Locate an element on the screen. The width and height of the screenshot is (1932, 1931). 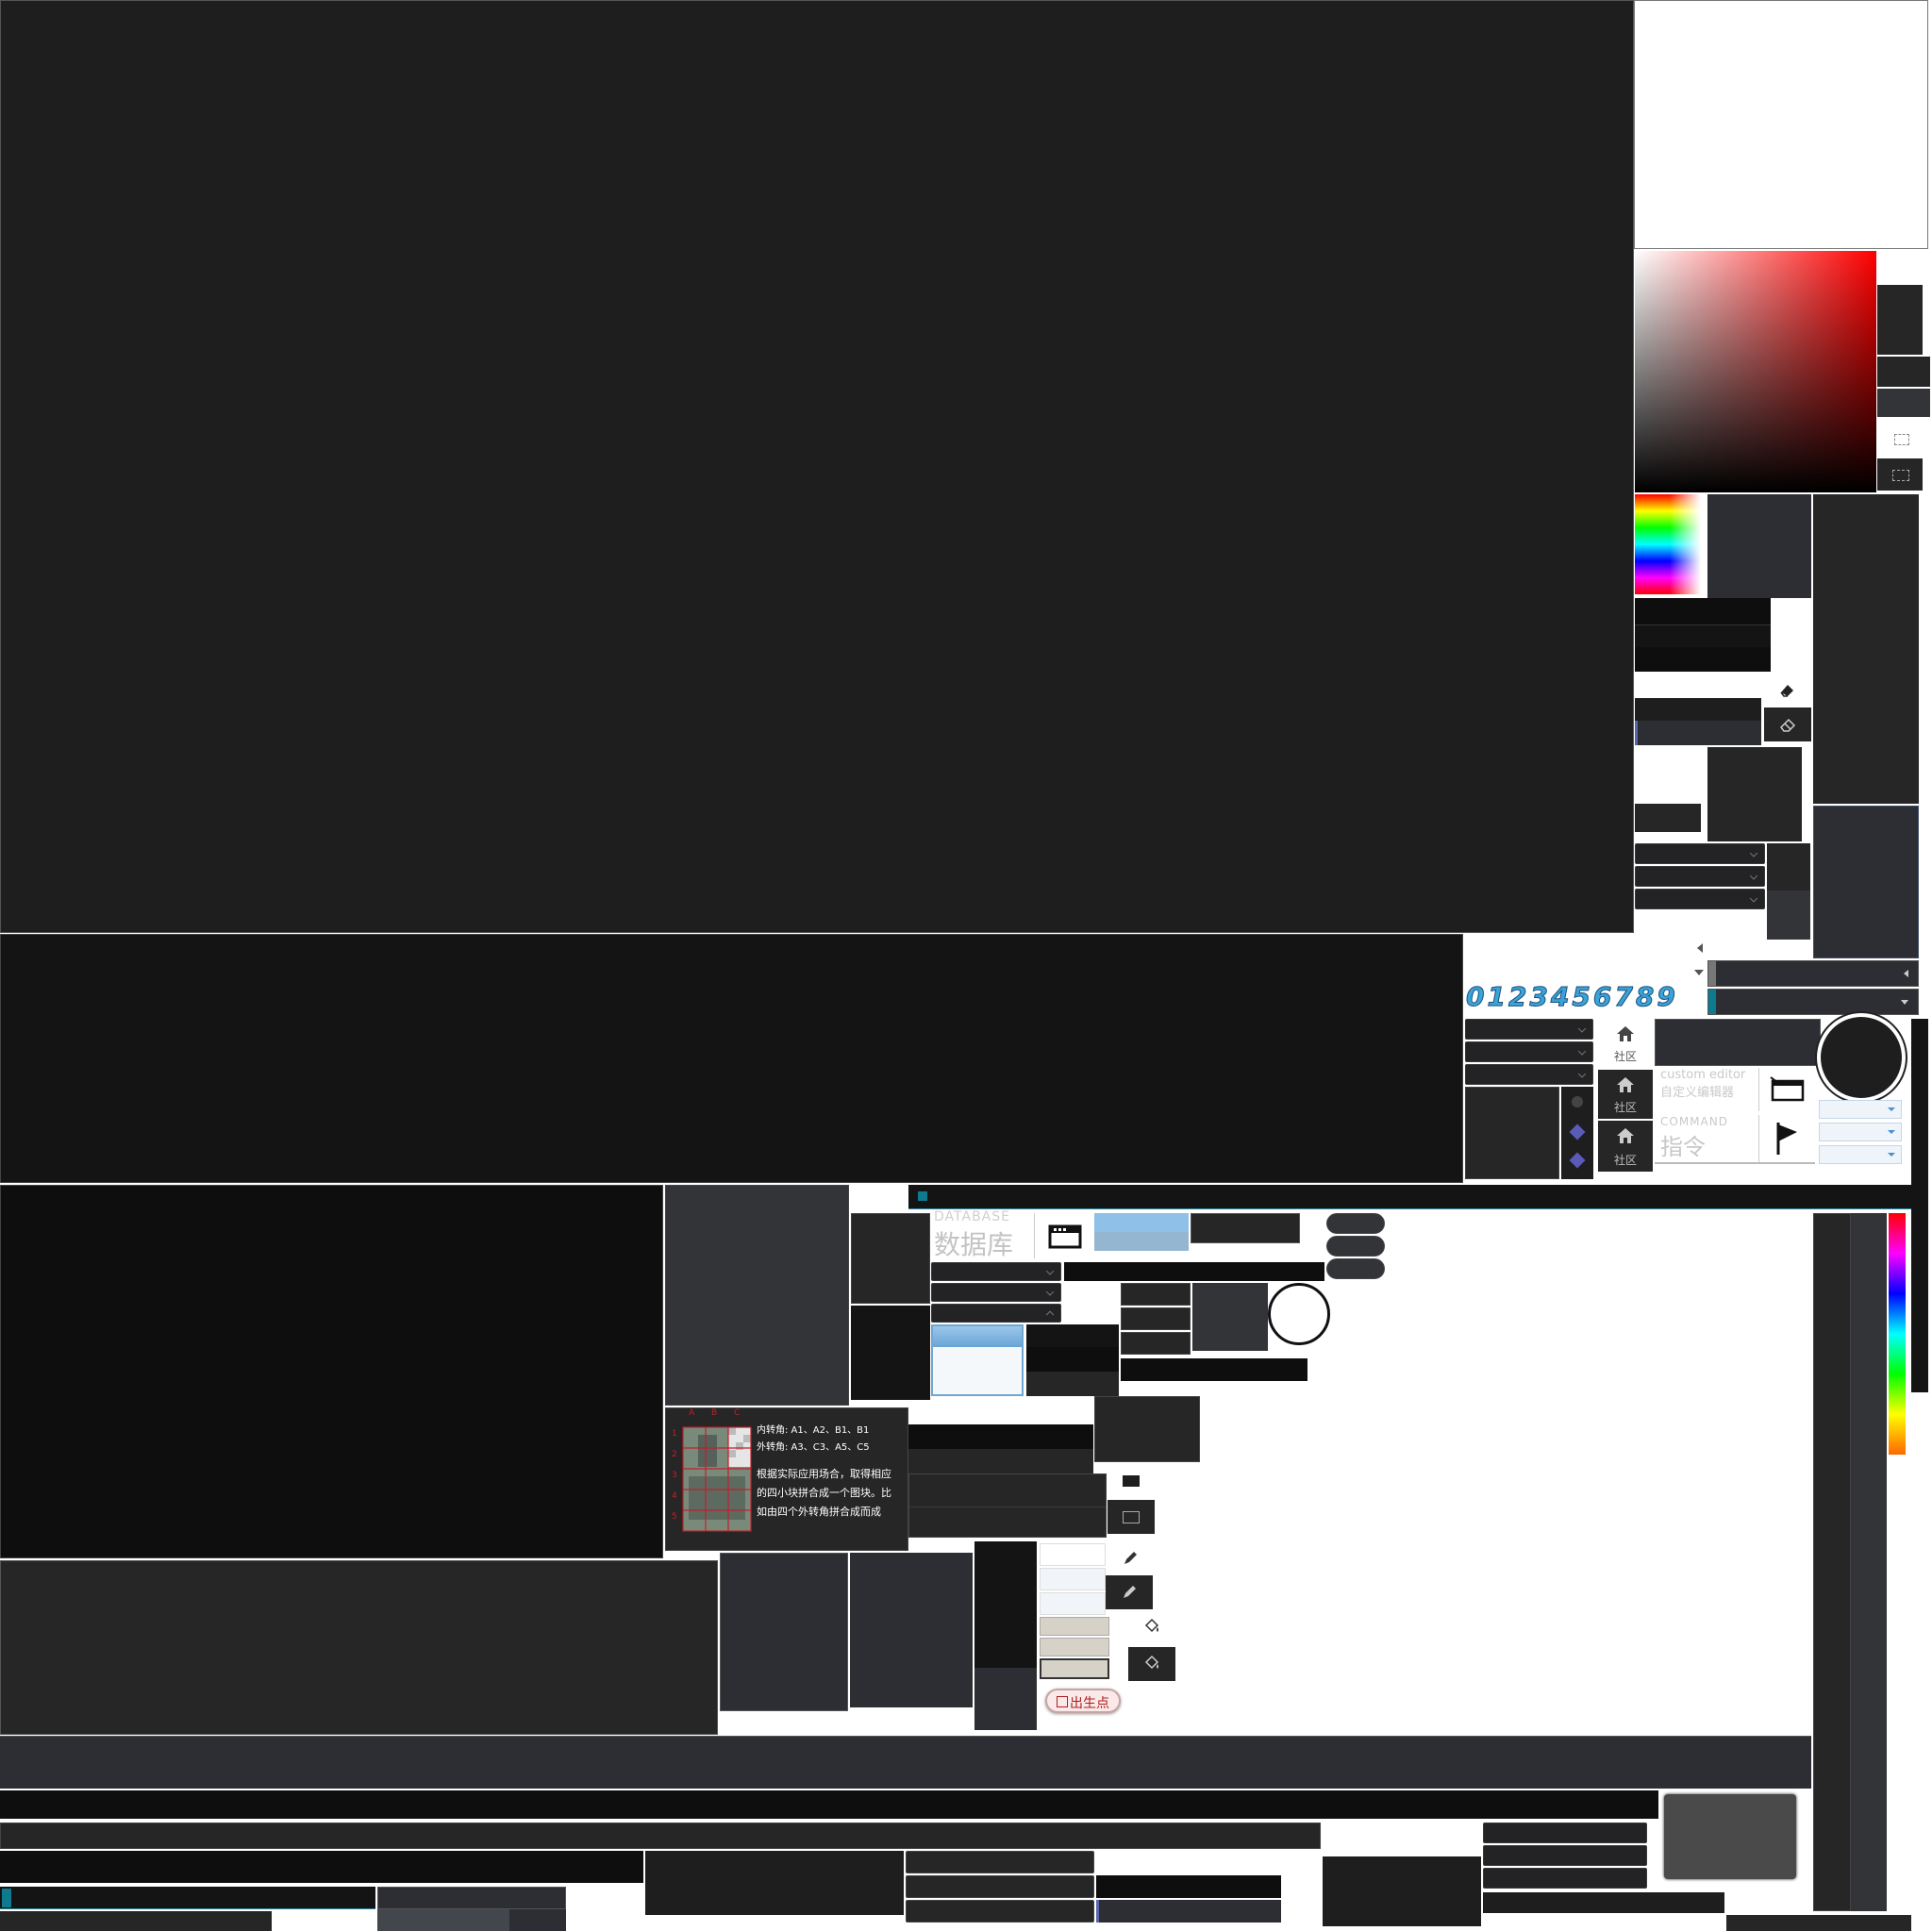
selection-rect-icon is located at coordinates (1902, 439).